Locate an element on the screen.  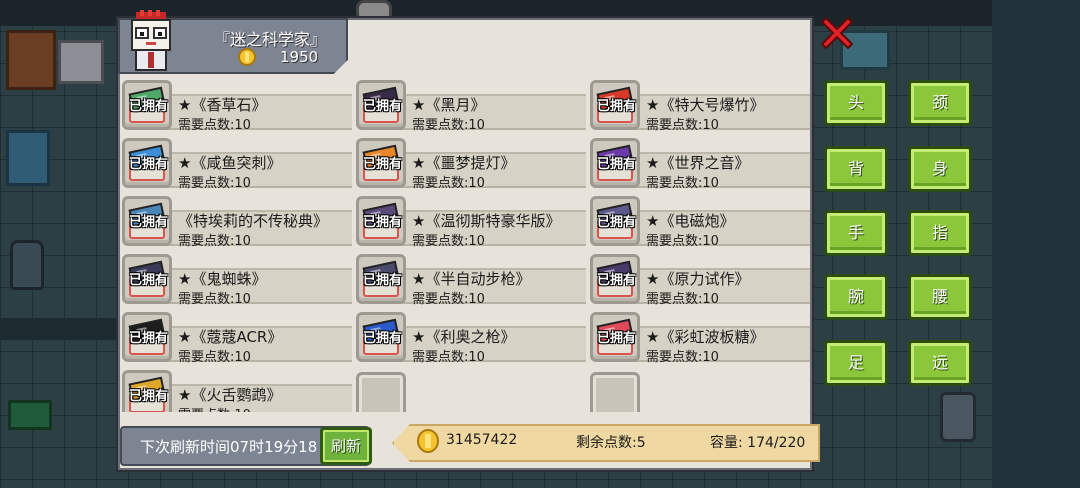
equip-slot-button: 头 is located at coordinates (856, 103).